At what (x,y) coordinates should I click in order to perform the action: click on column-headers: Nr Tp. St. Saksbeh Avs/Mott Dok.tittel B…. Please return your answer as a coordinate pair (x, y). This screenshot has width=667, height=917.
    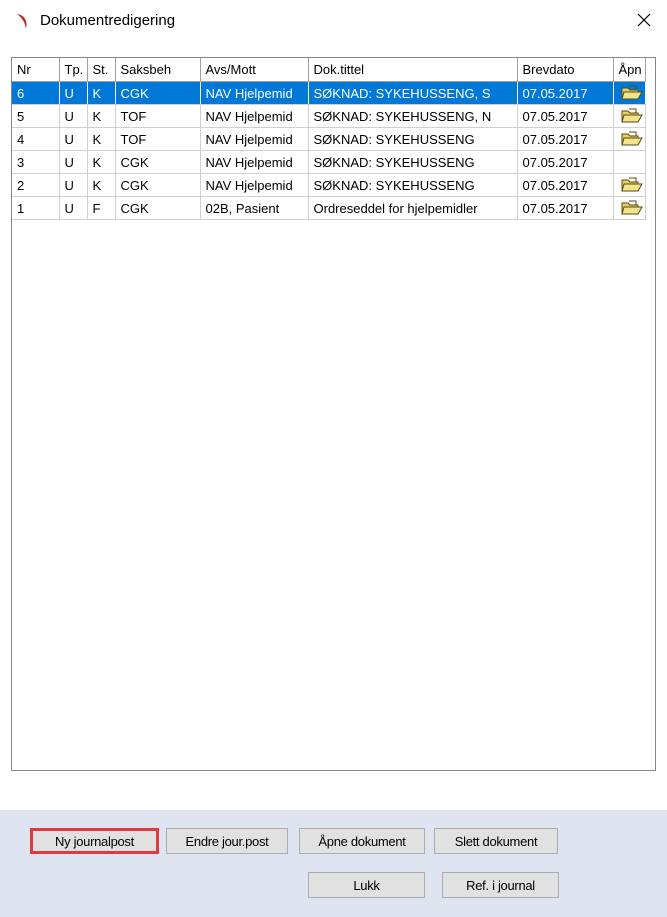
    Looking at the image, I should click on (329, 70).